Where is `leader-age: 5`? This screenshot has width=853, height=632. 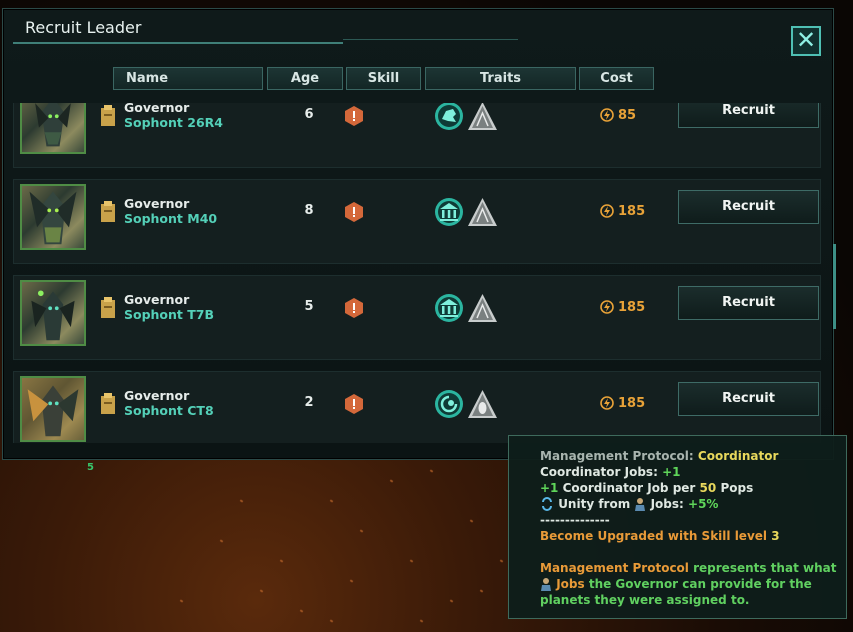
leader-age: 5 is located at coordinates (309, 306).